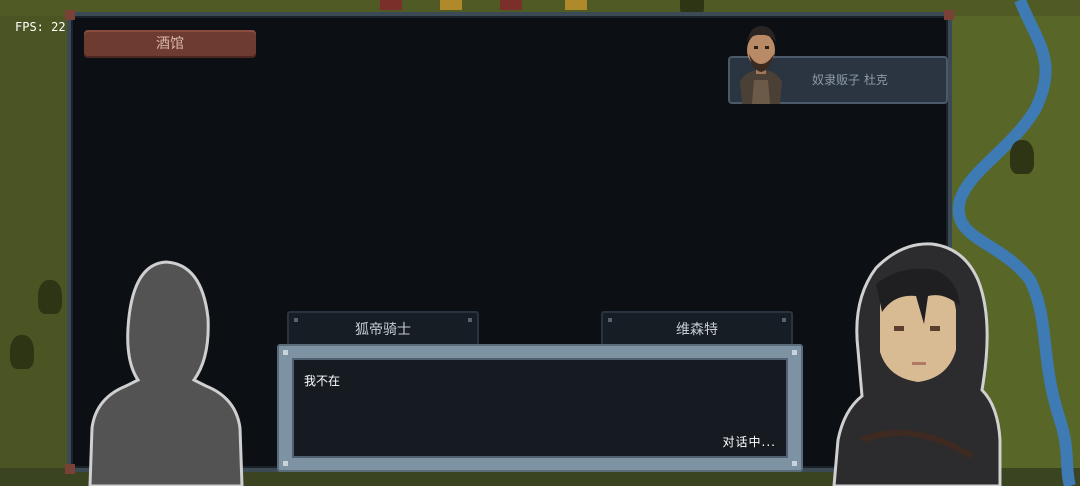  I want to click on speaker-tab-right: 维森特, so click(697, 328).